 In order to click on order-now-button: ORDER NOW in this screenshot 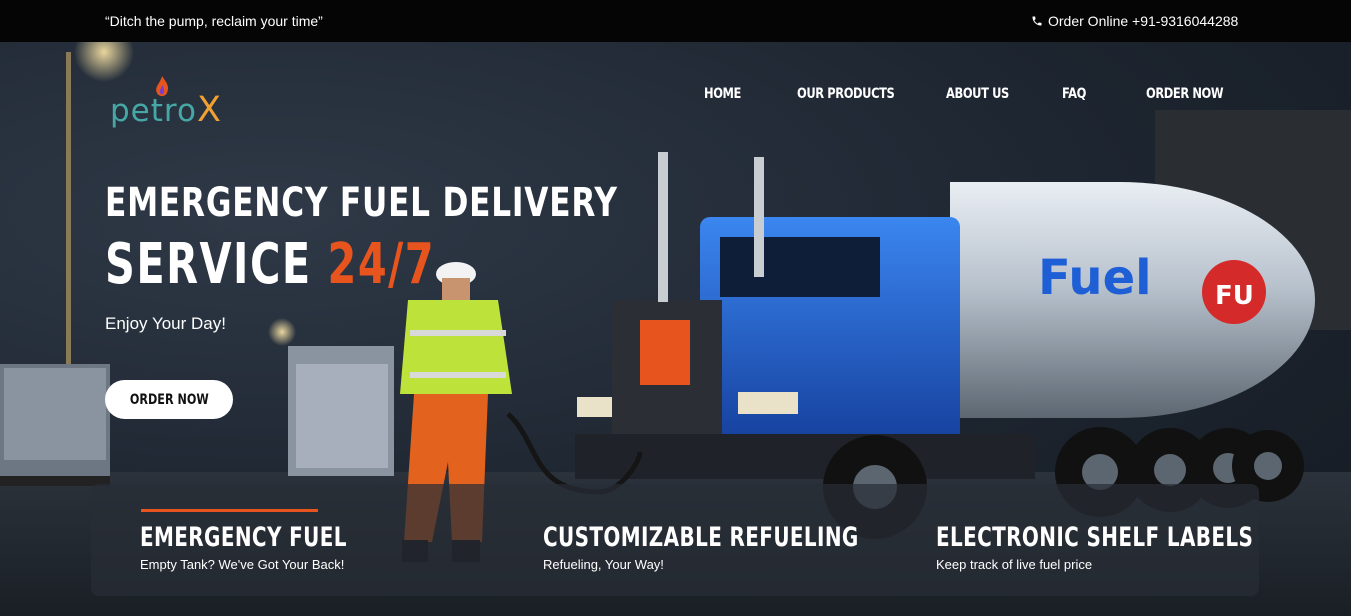, I will do `click(169, 399)`.